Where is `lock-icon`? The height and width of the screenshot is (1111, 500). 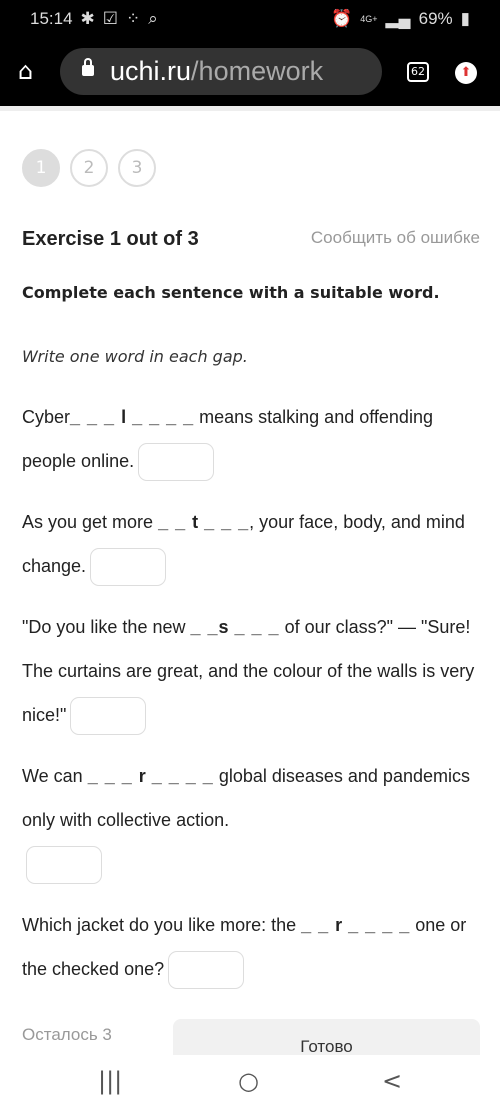
lock-icon is located at coordinates (88, 67).